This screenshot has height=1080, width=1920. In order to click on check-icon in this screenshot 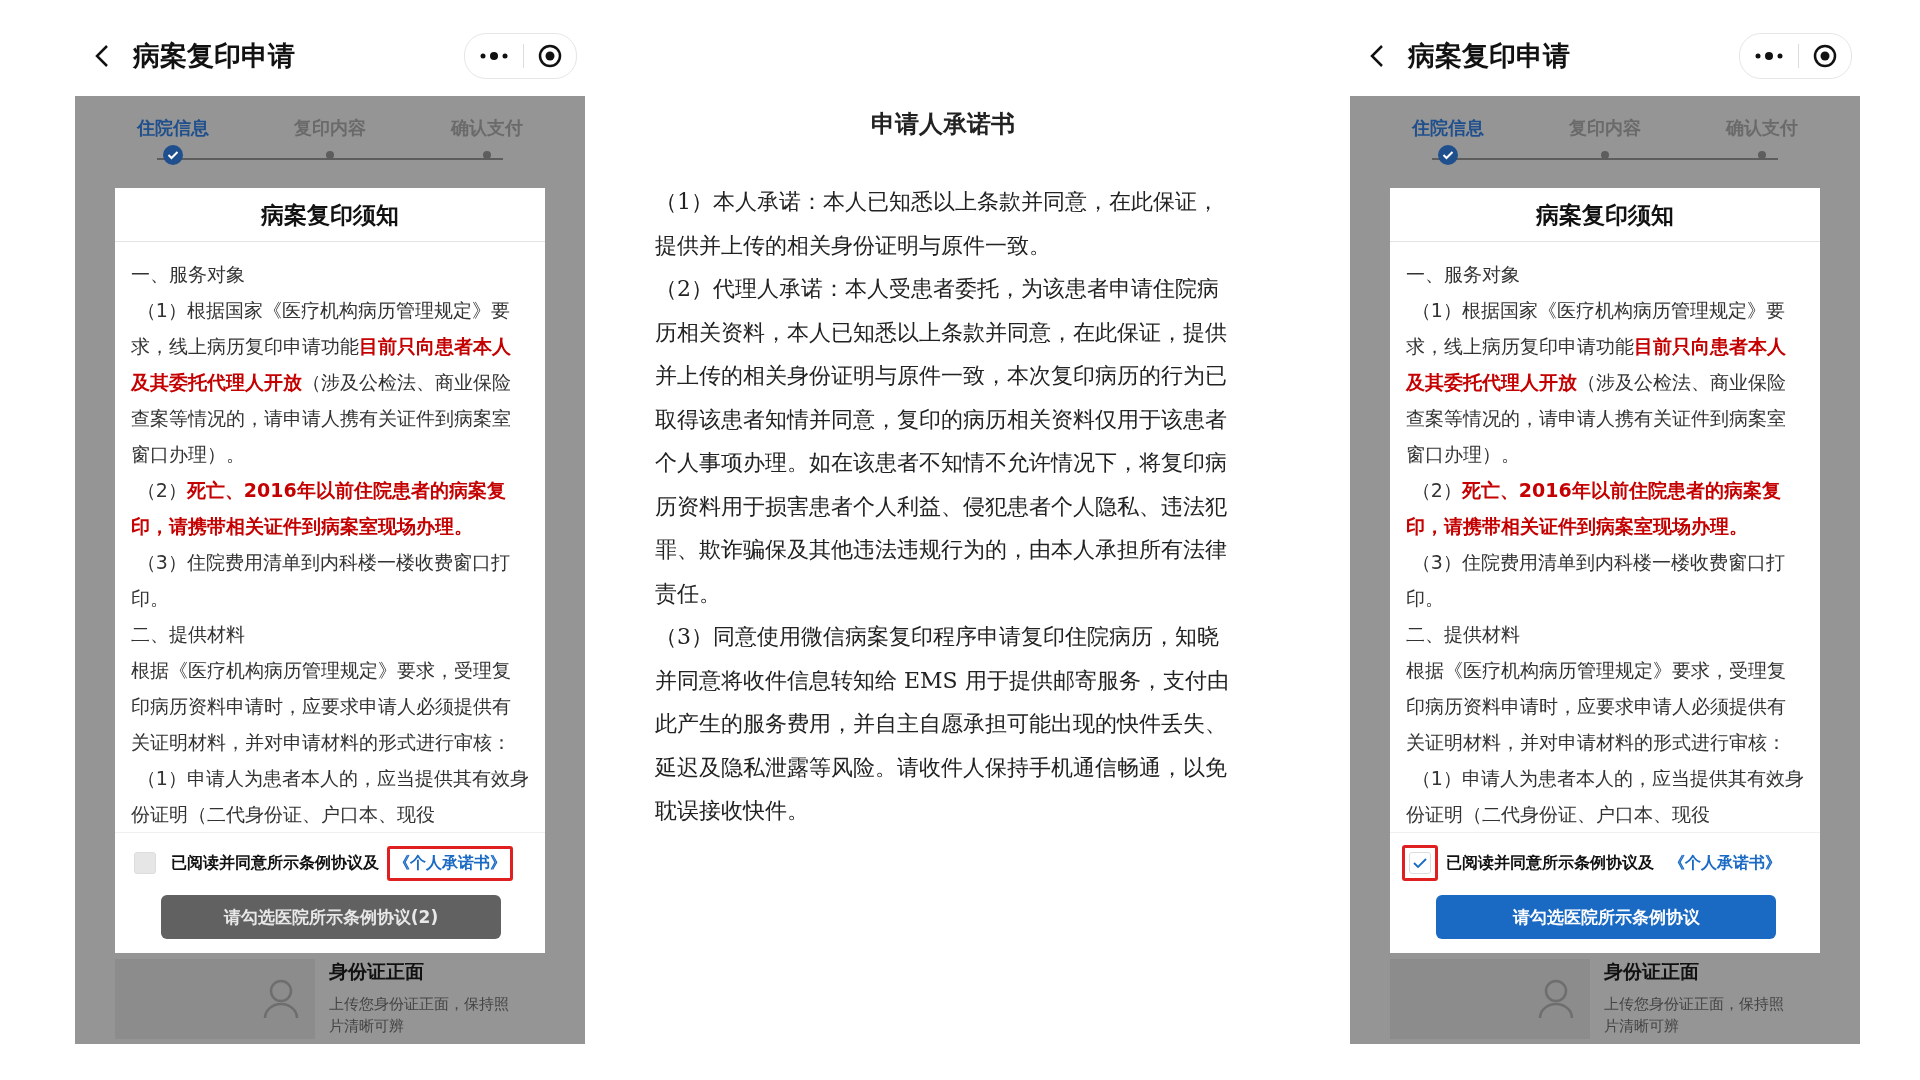, I will do `click(1420, 863)`.